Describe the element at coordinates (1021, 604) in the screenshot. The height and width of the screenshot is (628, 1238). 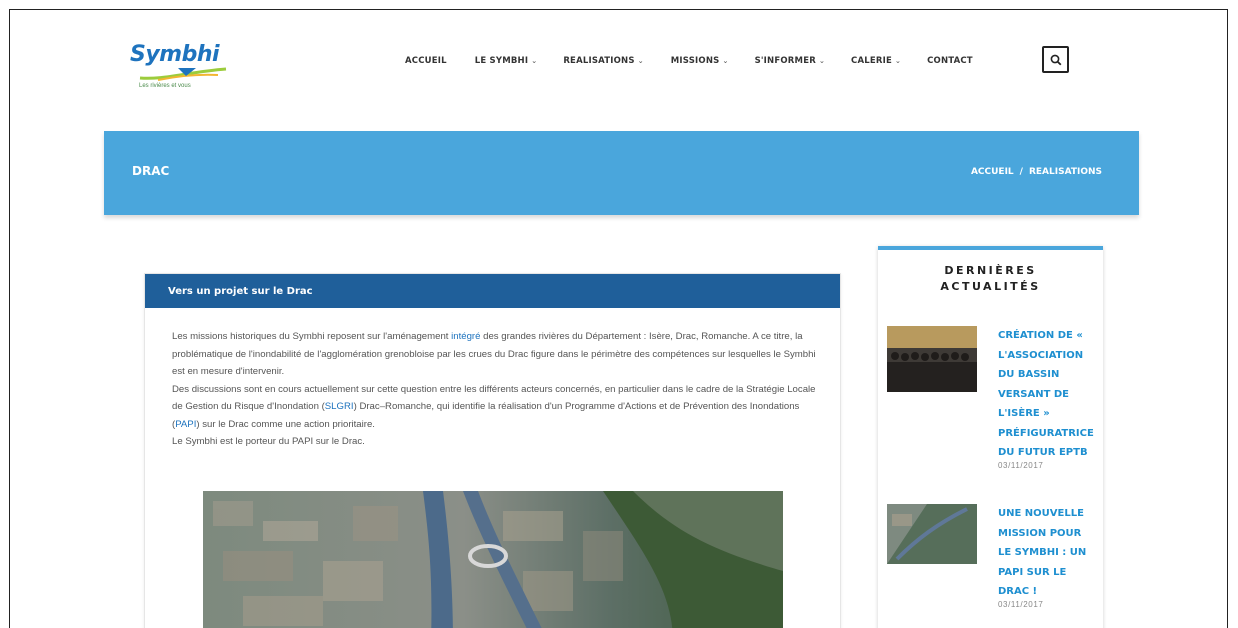
I see `news-date: 03/11/2017` at that location.